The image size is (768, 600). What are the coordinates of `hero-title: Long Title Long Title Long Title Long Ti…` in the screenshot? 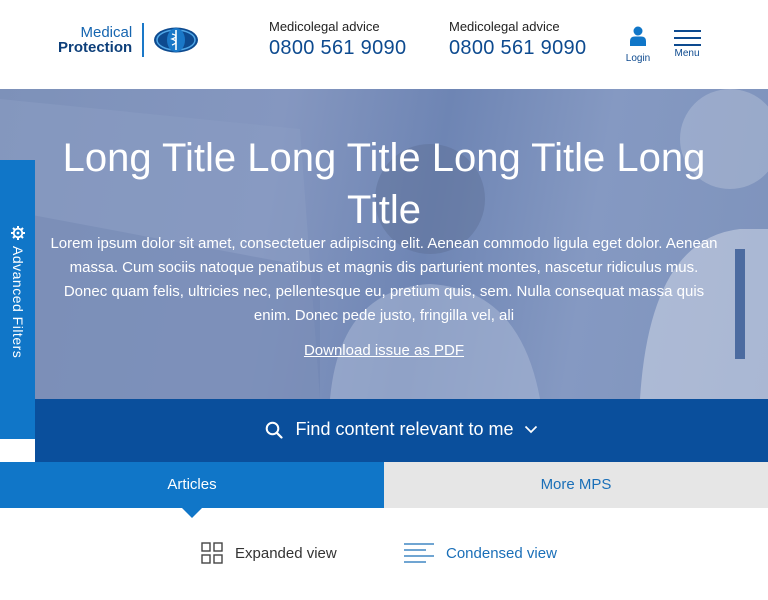 It's located at (384, 184).